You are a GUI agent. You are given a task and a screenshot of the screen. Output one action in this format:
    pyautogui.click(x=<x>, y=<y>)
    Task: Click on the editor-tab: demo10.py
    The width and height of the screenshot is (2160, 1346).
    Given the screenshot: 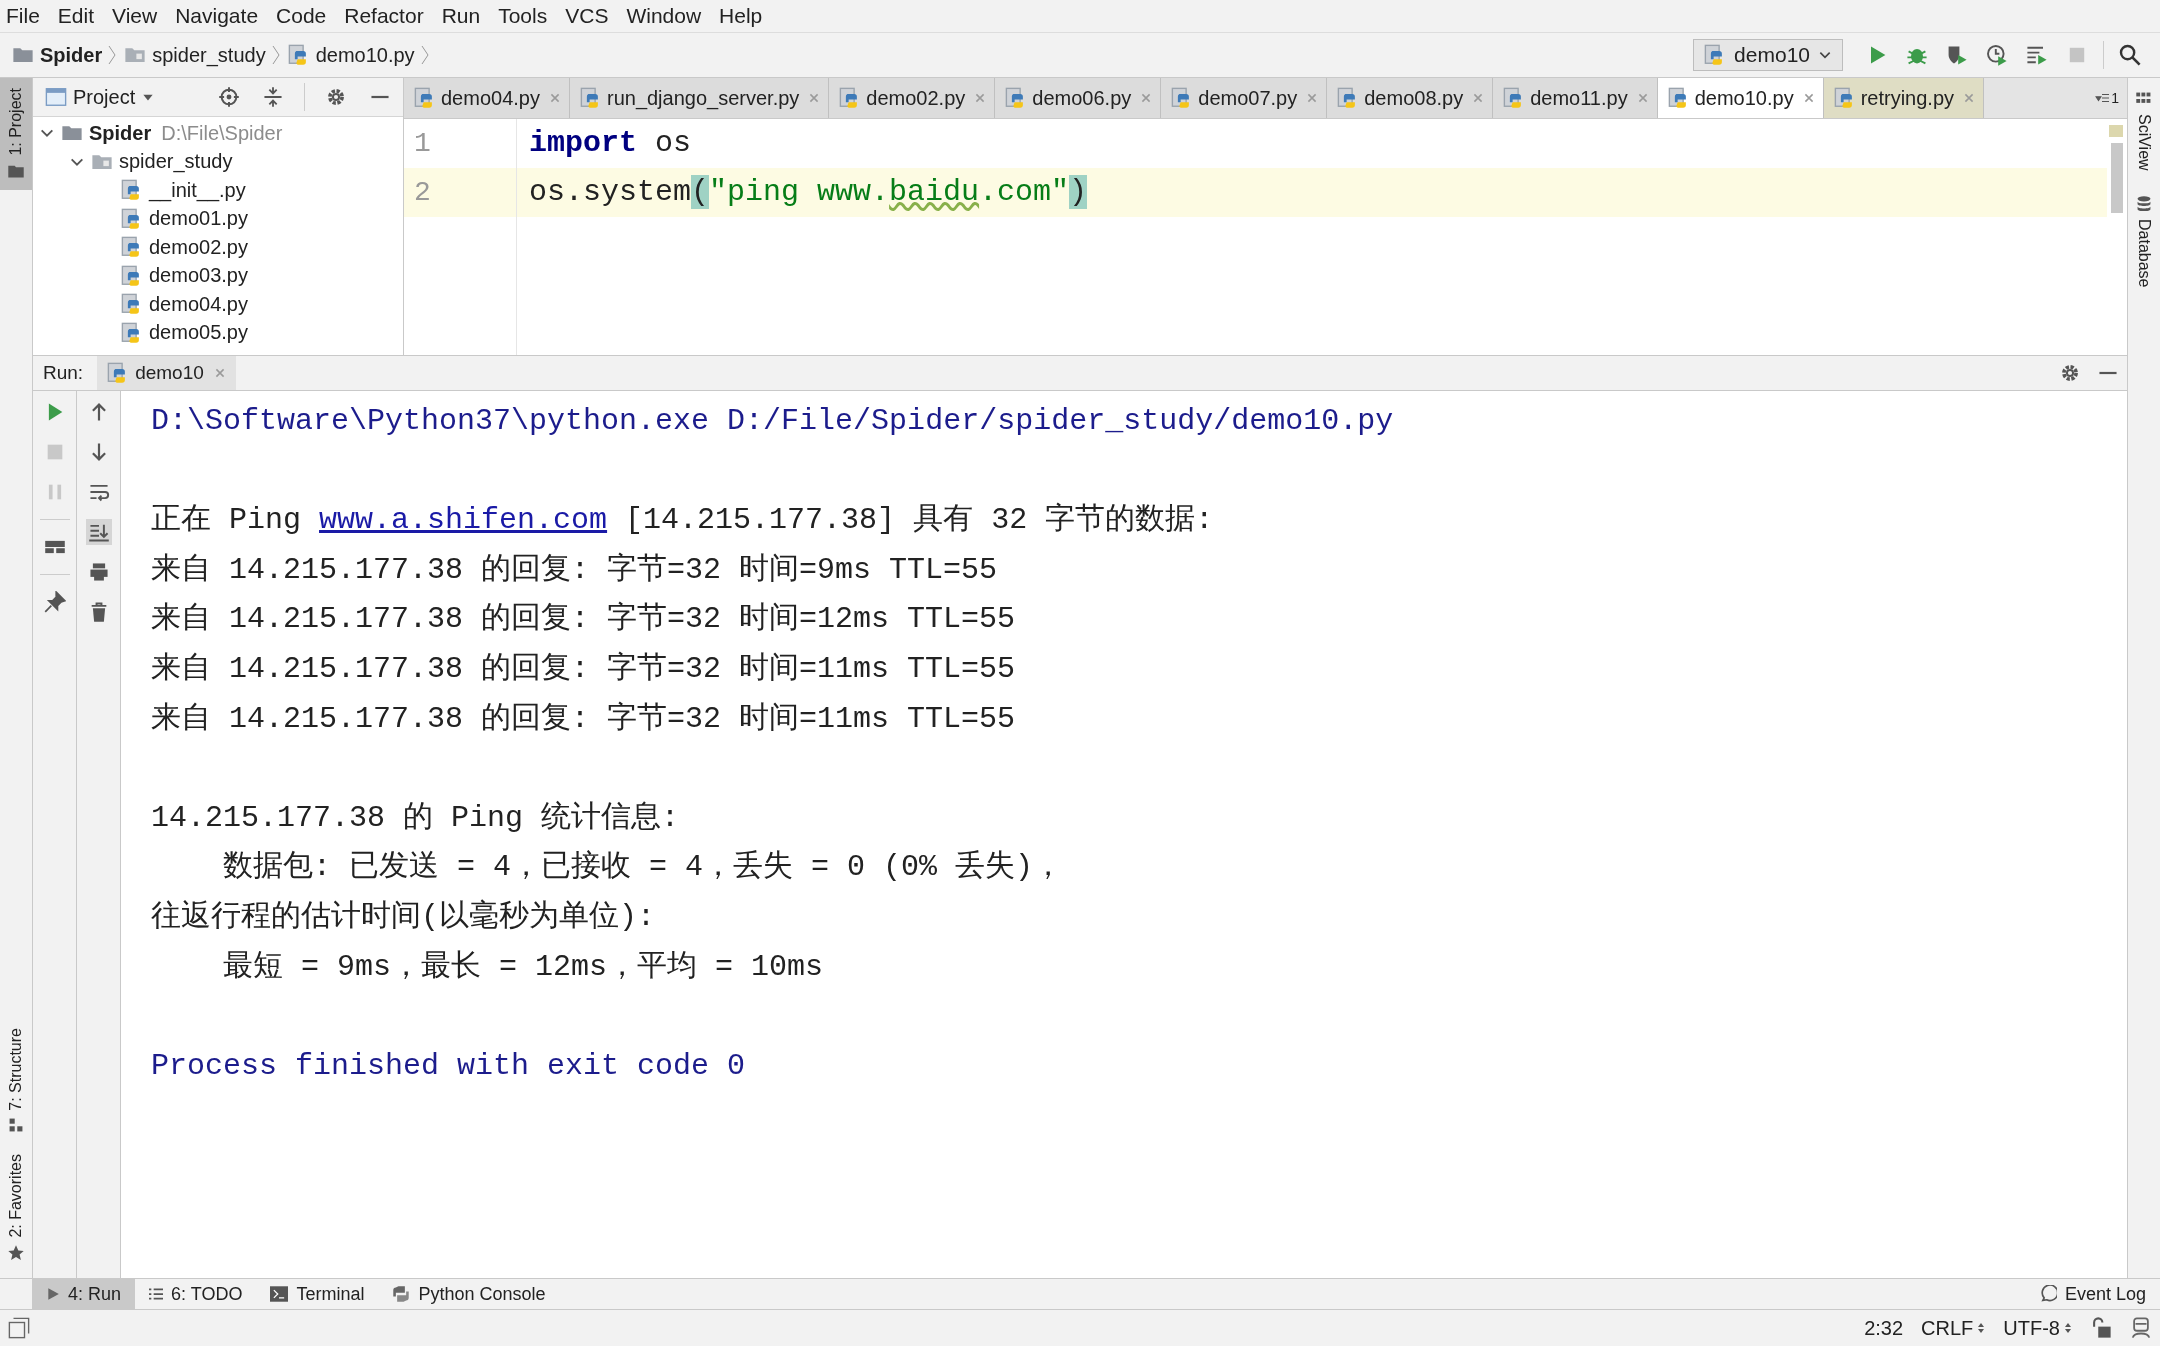 What is the action you would take?
    pyautogui.click(x=1740, y=98)
    